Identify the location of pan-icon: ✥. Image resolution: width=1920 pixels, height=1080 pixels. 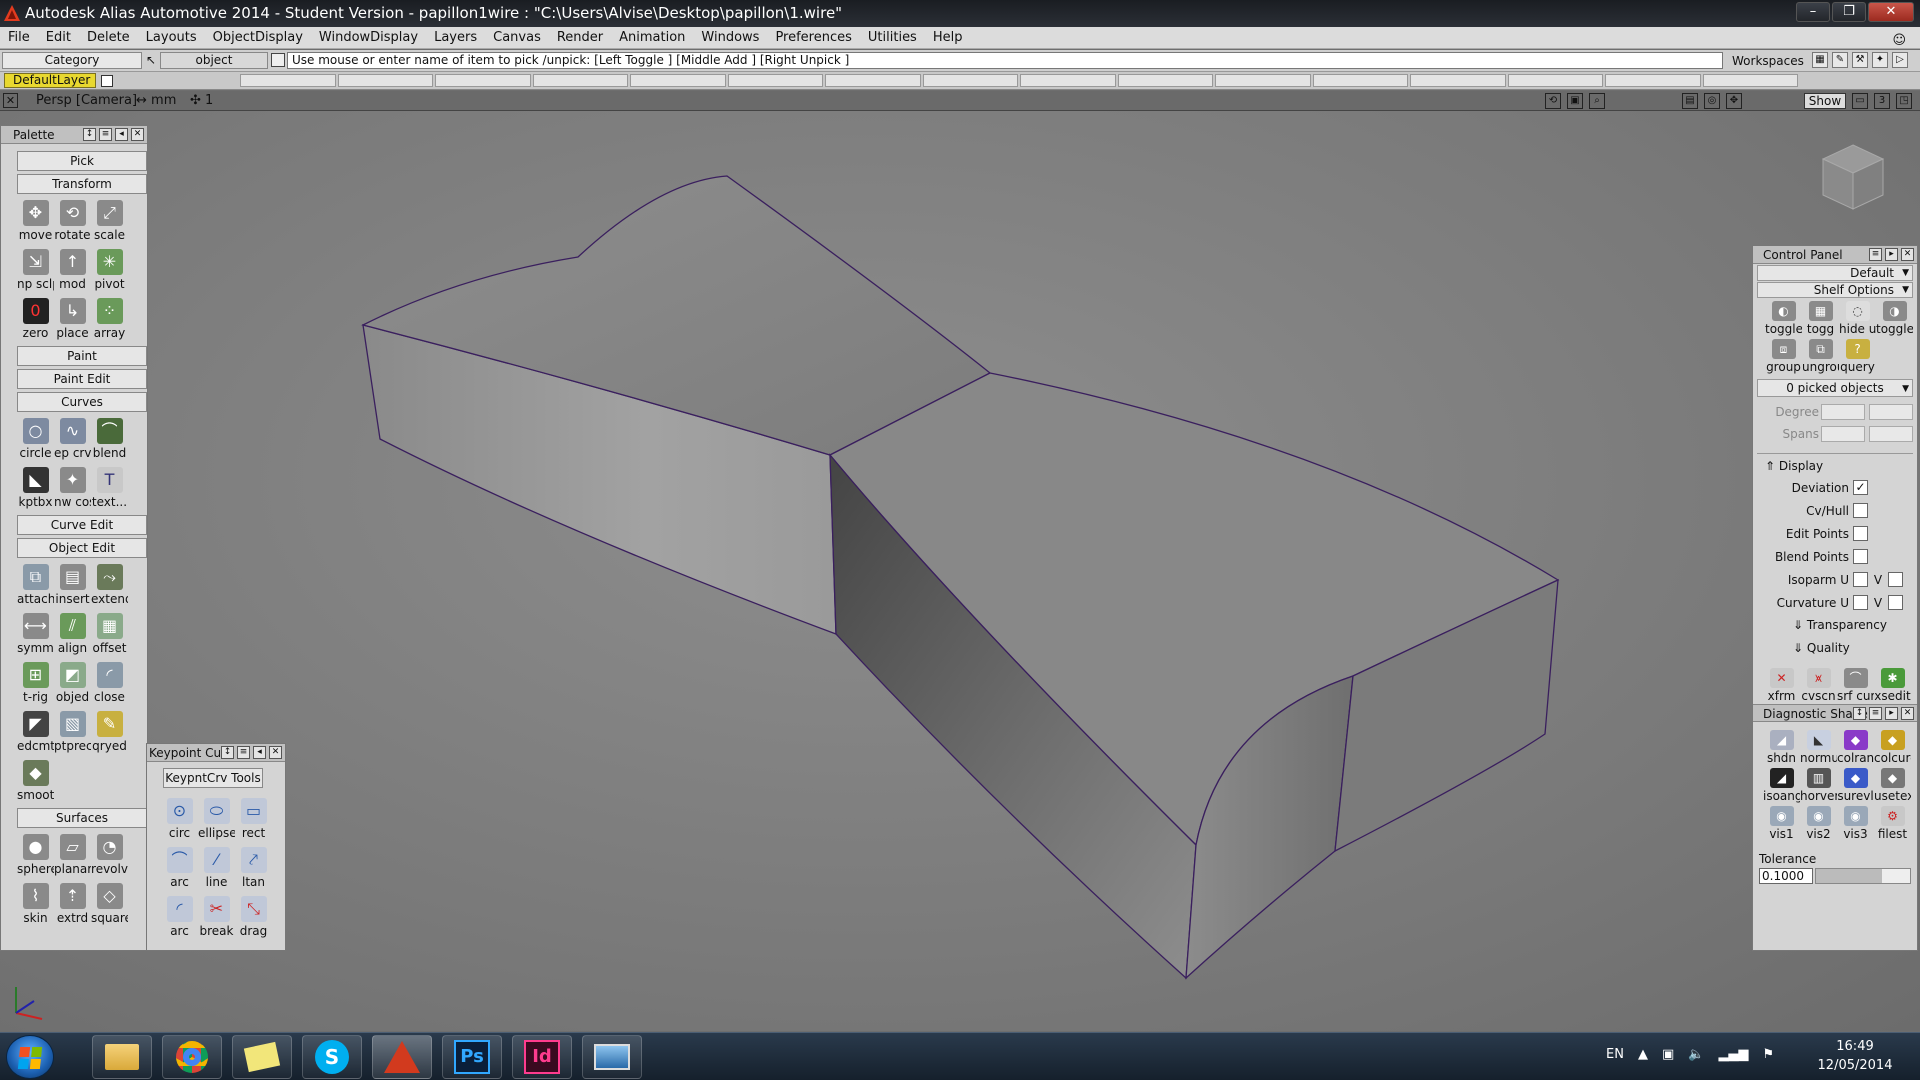
(1734, 101).